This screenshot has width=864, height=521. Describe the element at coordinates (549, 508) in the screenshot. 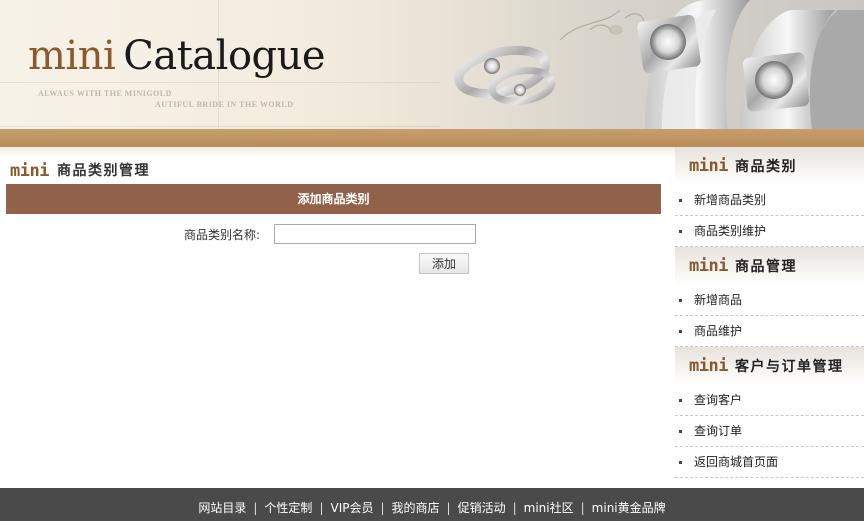

I see `footer-link-community: mini社区` at that location.